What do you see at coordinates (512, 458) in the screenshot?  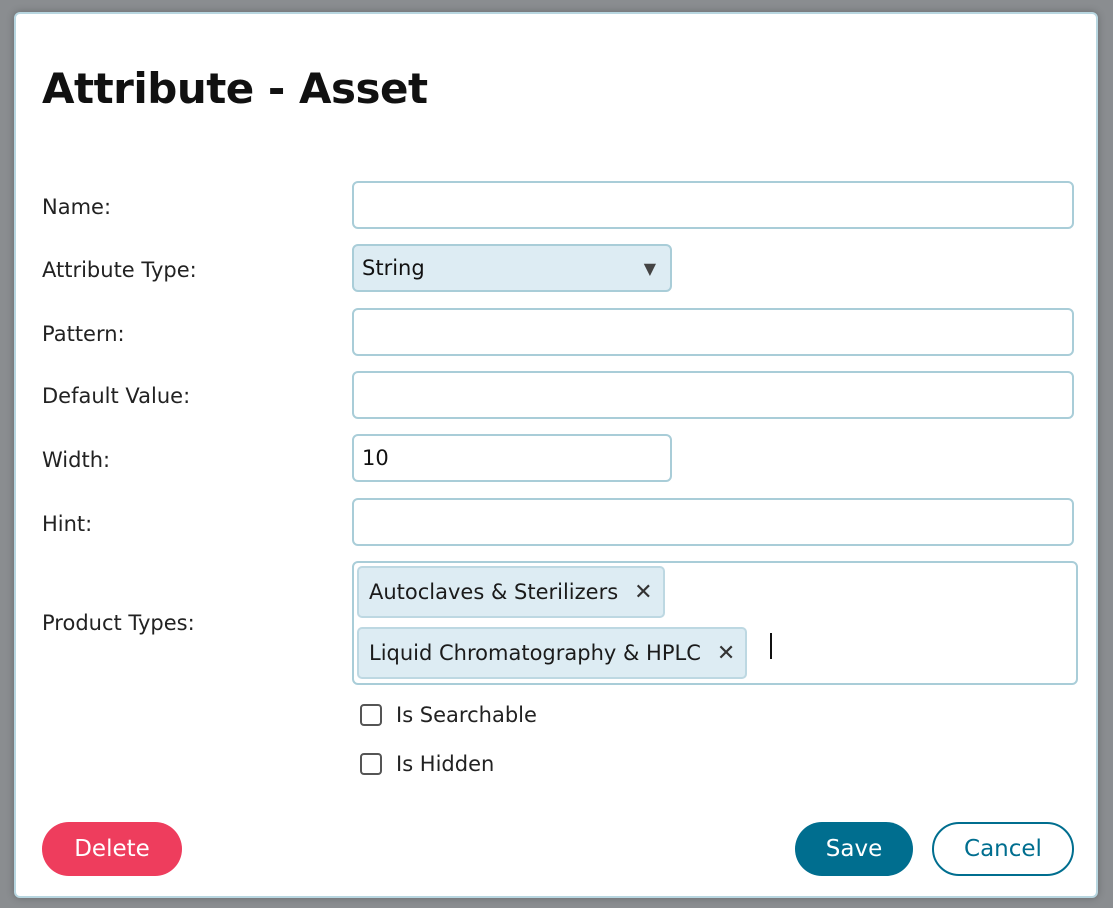 I see `width-input: 10` at bounding box center [512, 458].